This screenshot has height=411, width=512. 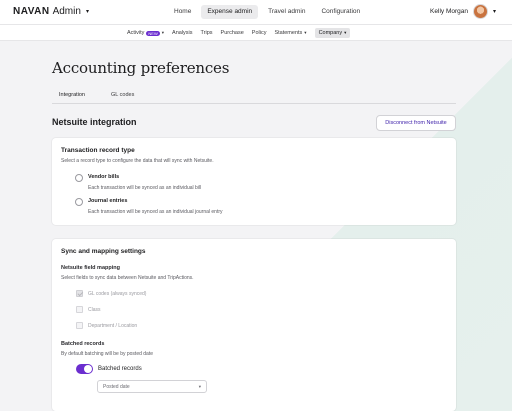 I want to click on new-badge: NEW, so click(x=153, y=33).